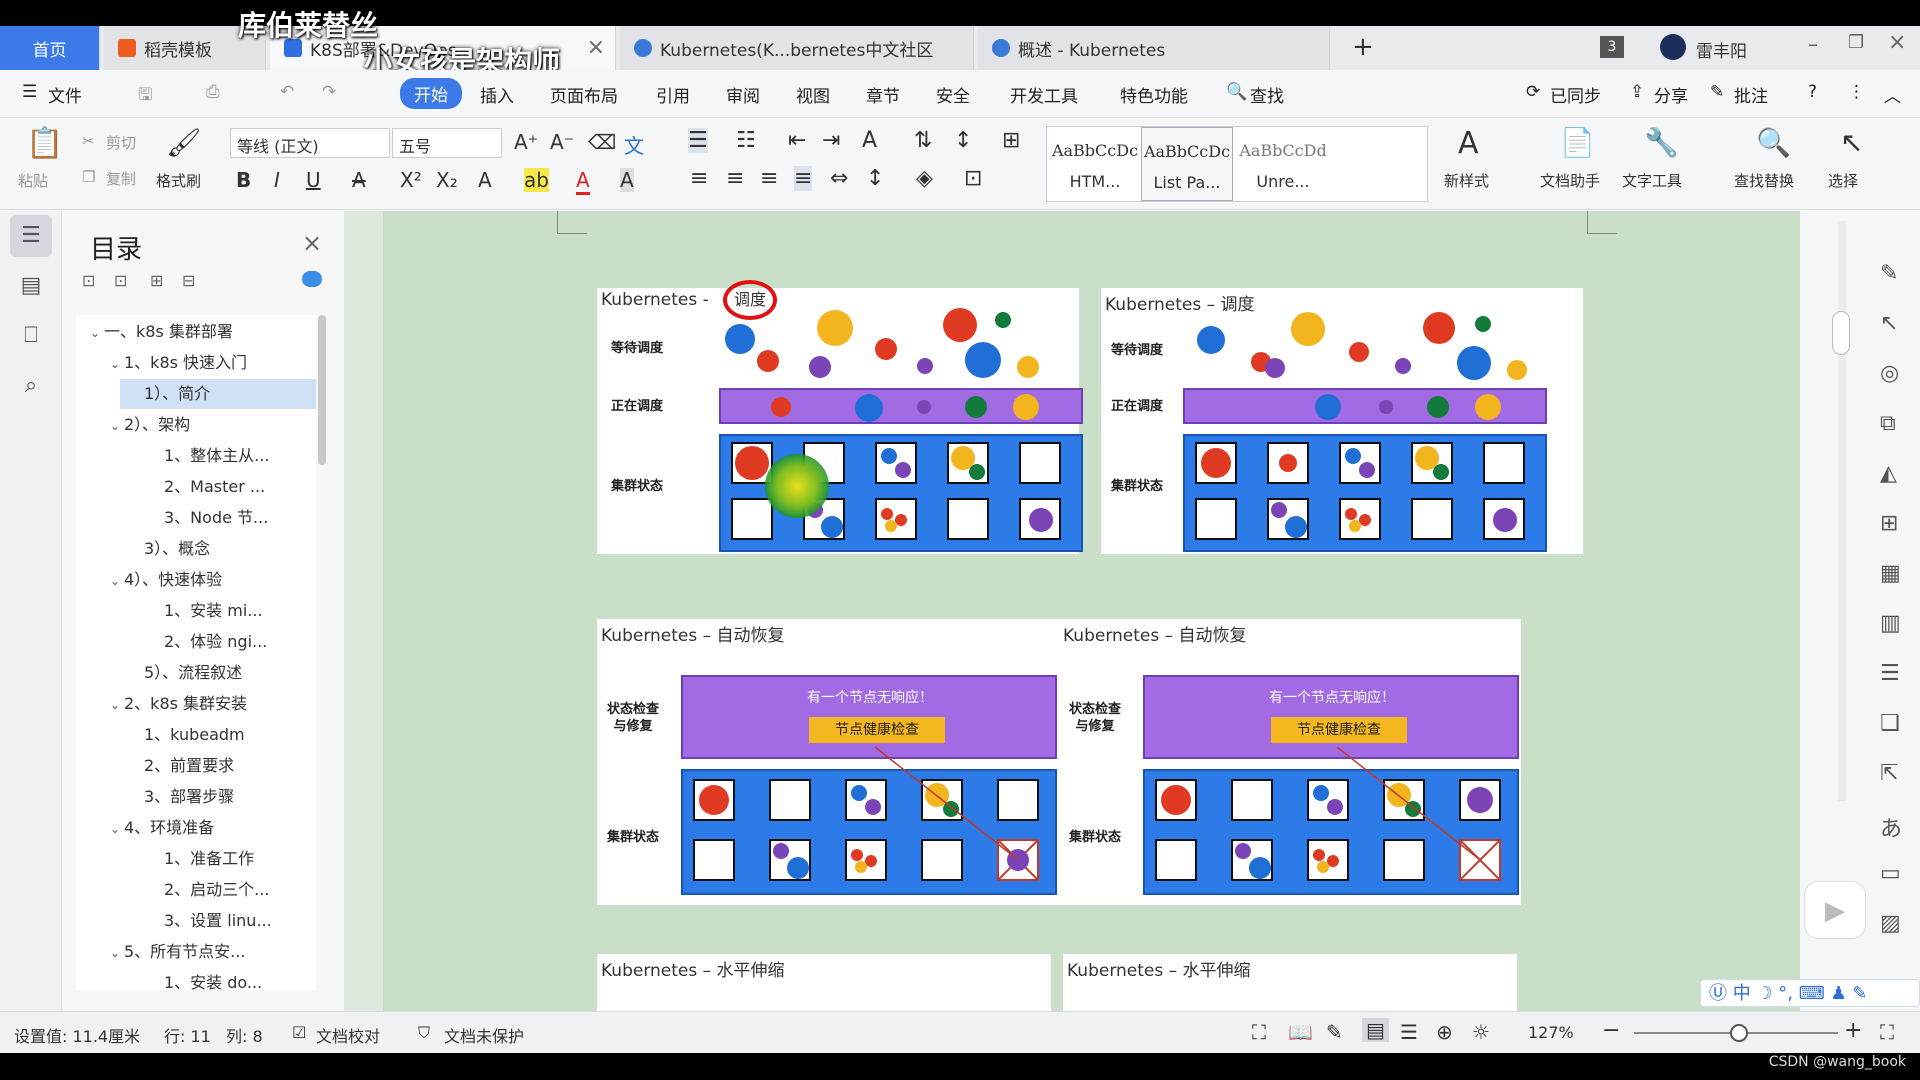  I want to click on new-style-button: 新样式, so click(1466, 180).